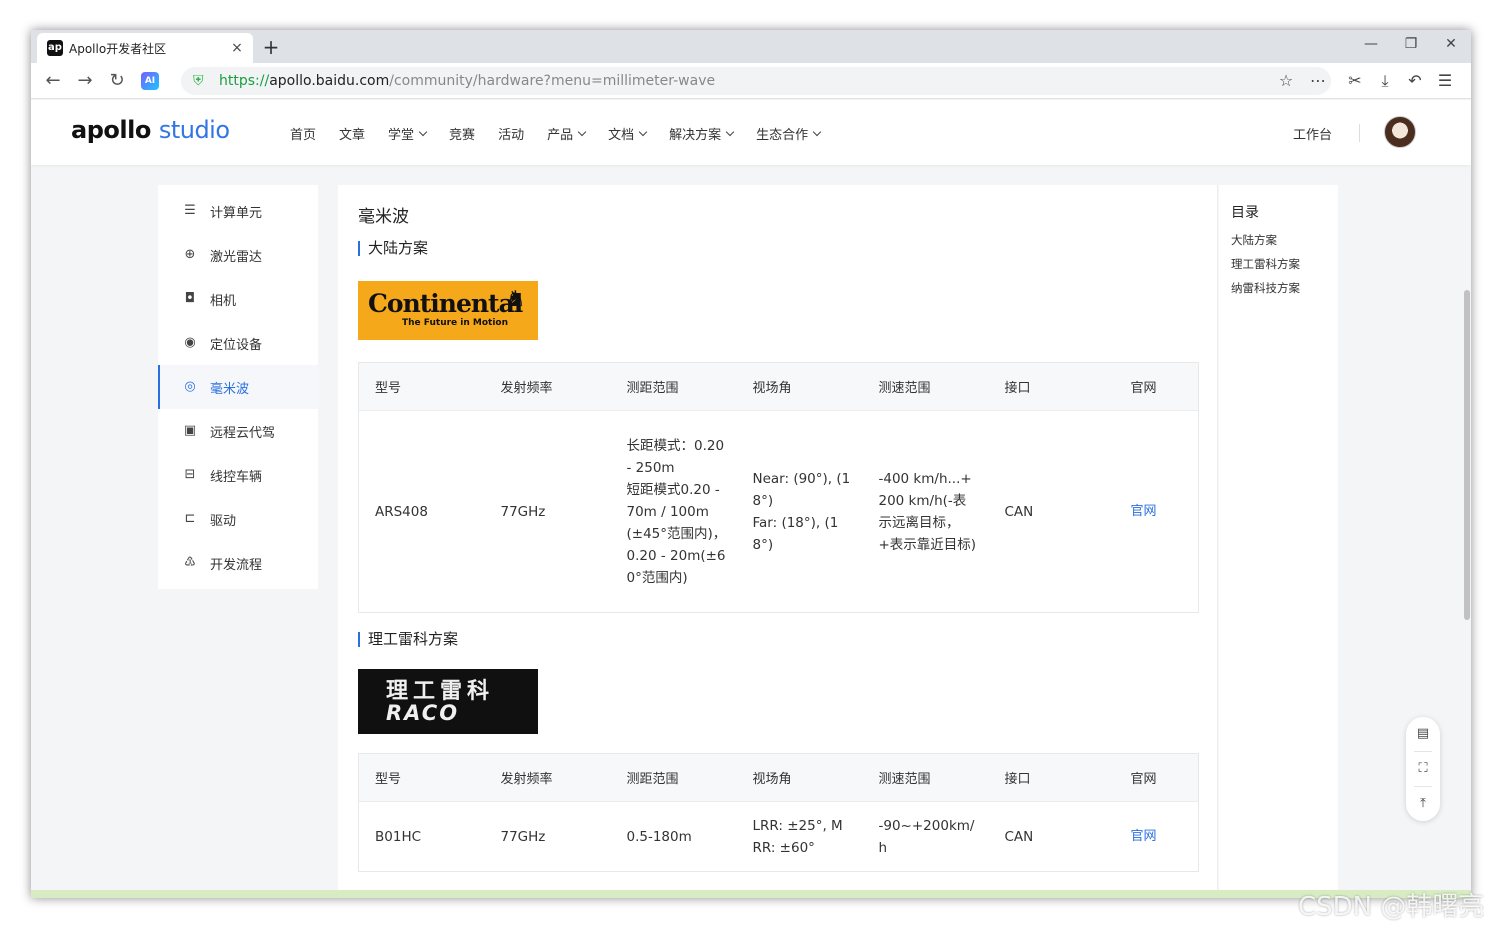 The image size is (1503, 931). Describe the element at coordinates (925, 777) in the screenshot. I see `header-speed: 测速范围` at that location.